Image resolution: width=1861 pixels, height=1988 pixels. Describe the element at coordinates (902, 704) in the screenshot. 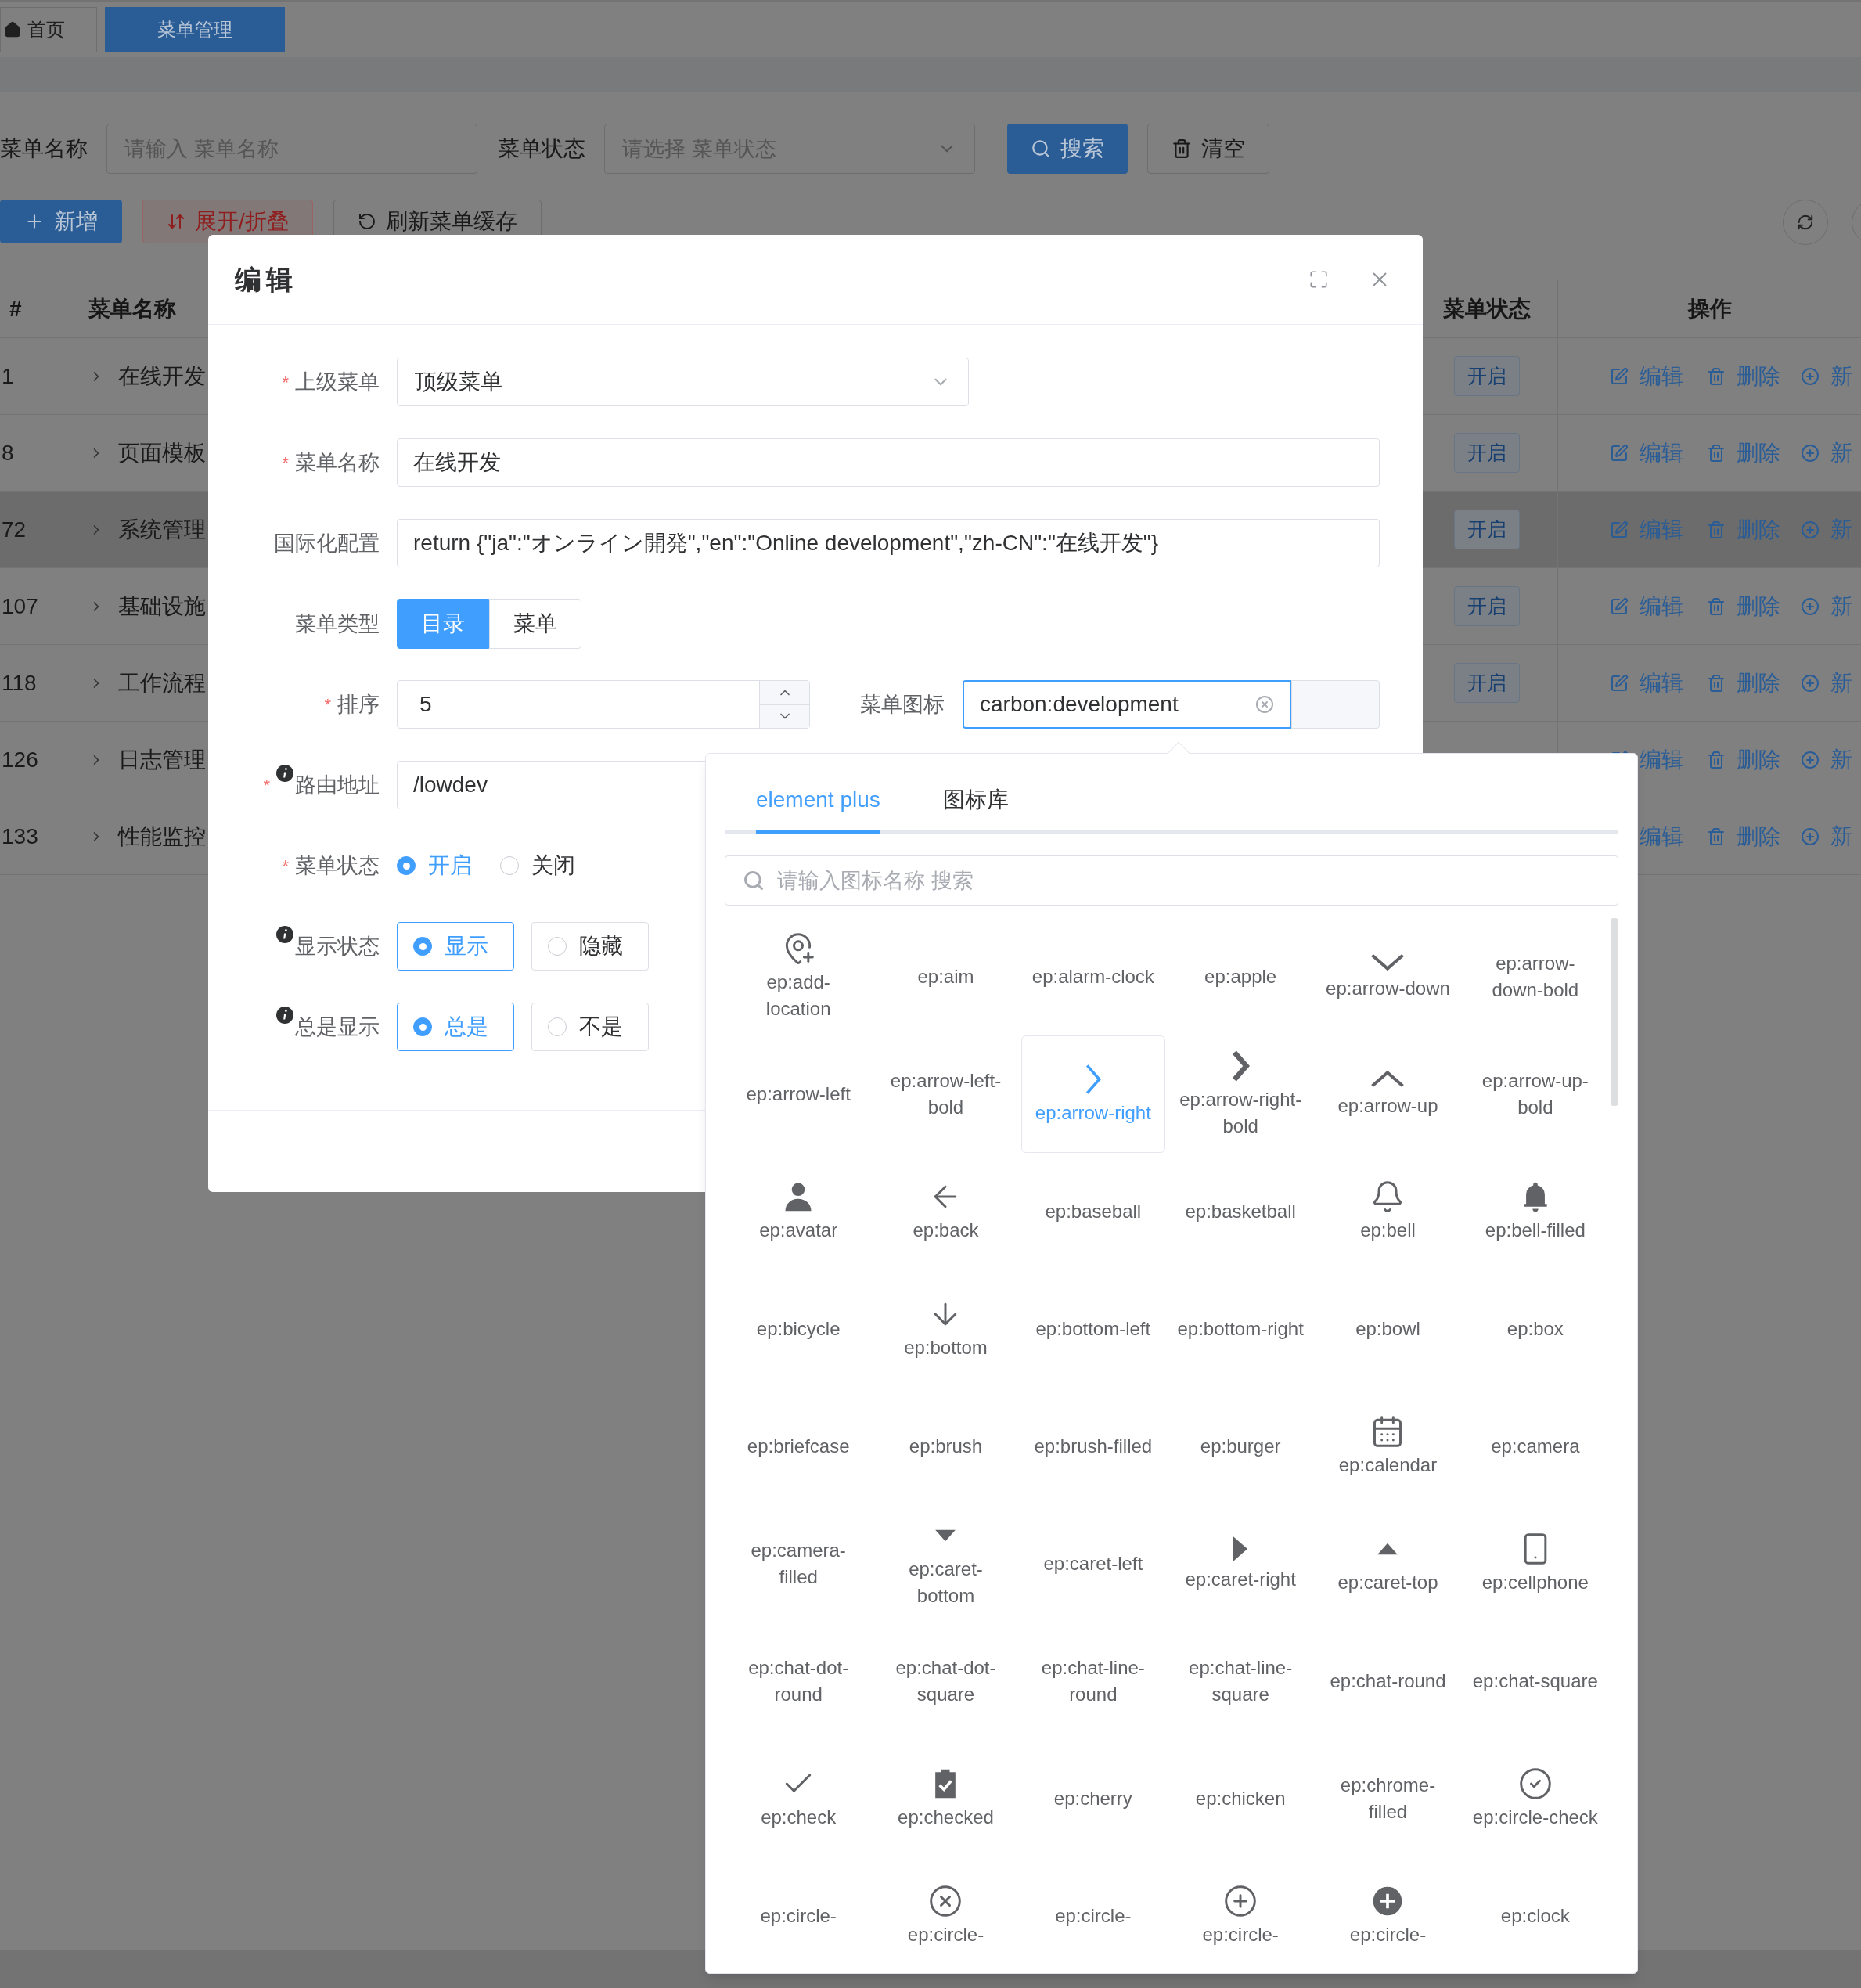

I see `field-label: 菜单图标` at that location.